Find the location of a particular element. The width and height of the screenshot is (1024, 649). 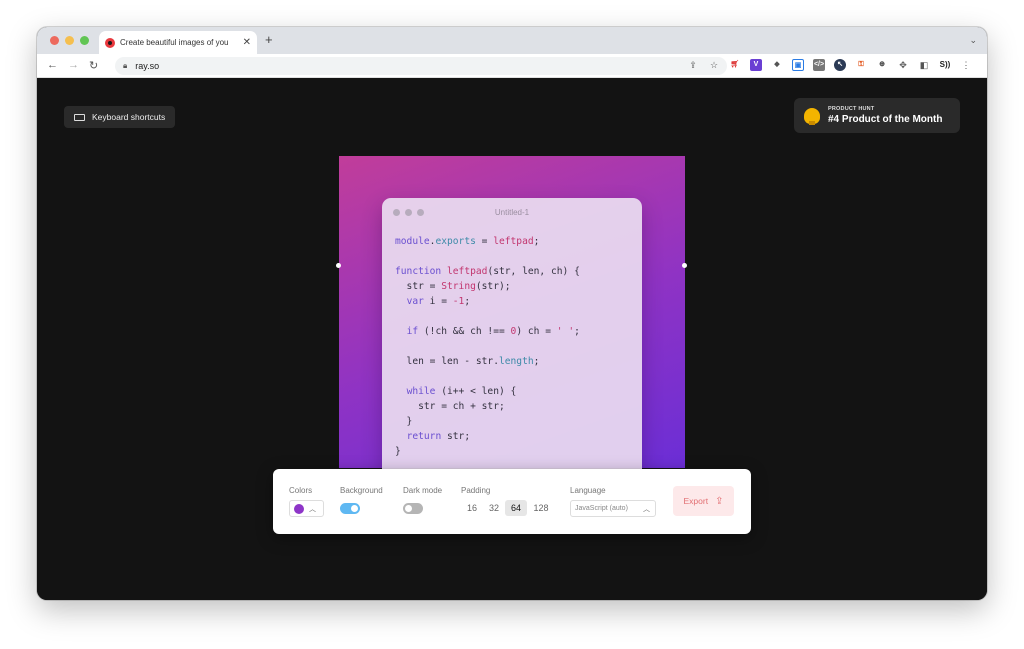

star-icon: ☆ is located at coordinates (714, 65).